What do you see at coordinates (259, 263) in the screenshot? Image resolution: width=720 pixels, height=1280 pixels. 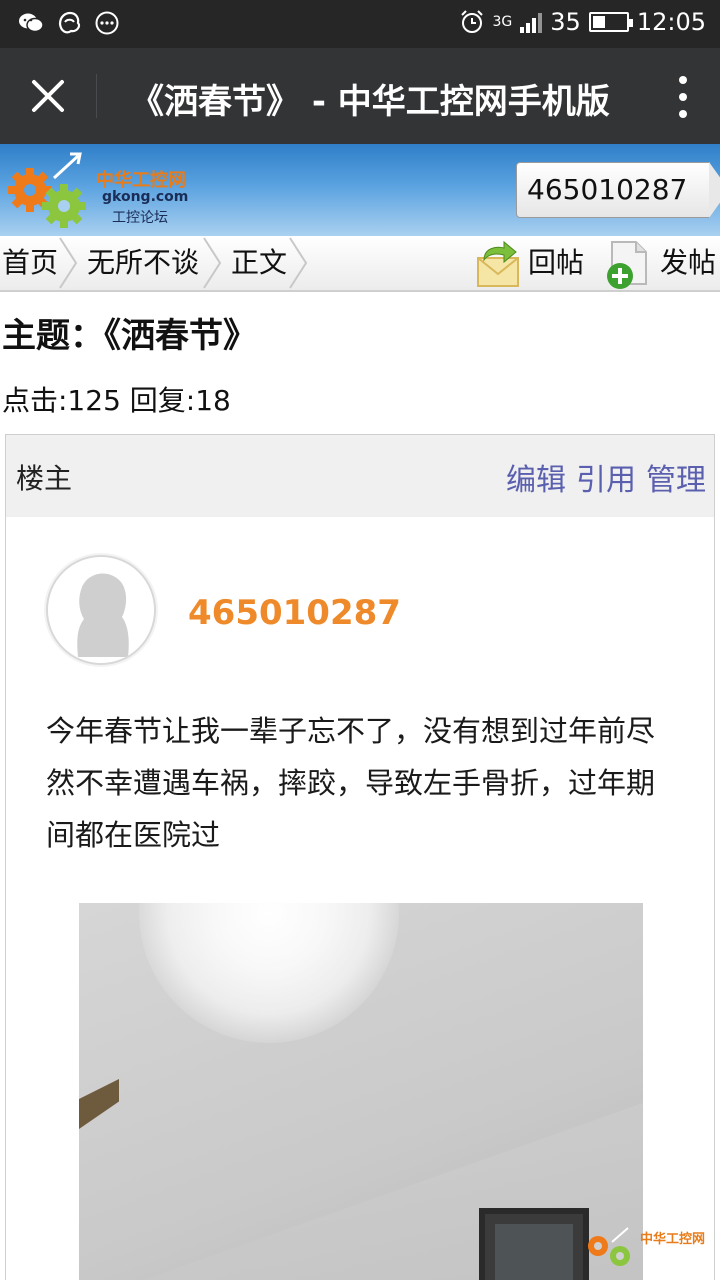 I see `breadcrumb-current: 正文` at bounding box center [259, 263].